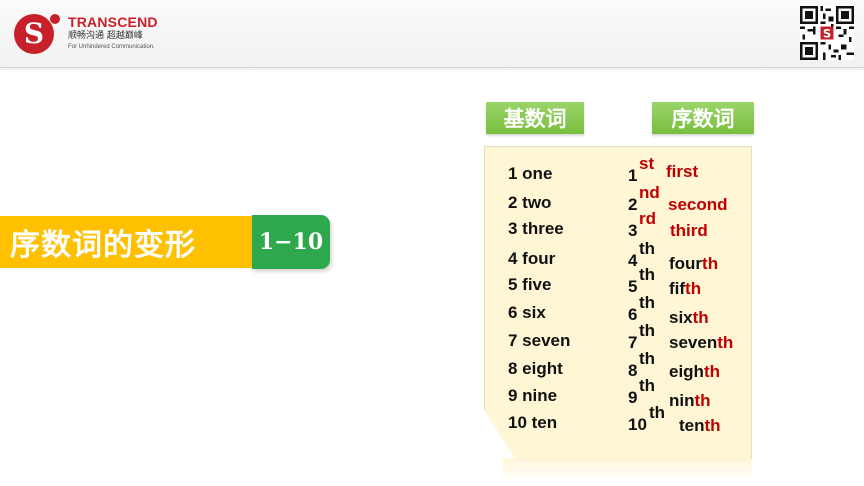 This screenshot has width=864, height=486. Describe the element at coordinates (647, 218) in the screenshot. I see `ordinal-suffix: rd` at that location.